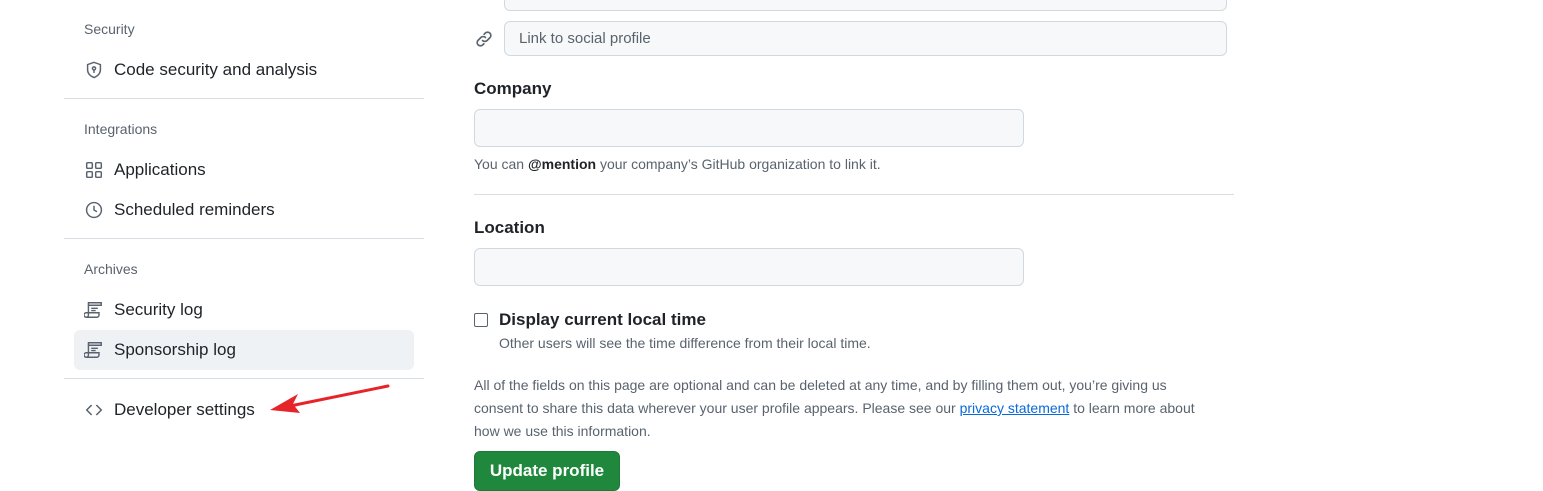  Describe the element at coordinates (111, 269) in the screenshot. I see `group-heading-archives: Archives` at that location.